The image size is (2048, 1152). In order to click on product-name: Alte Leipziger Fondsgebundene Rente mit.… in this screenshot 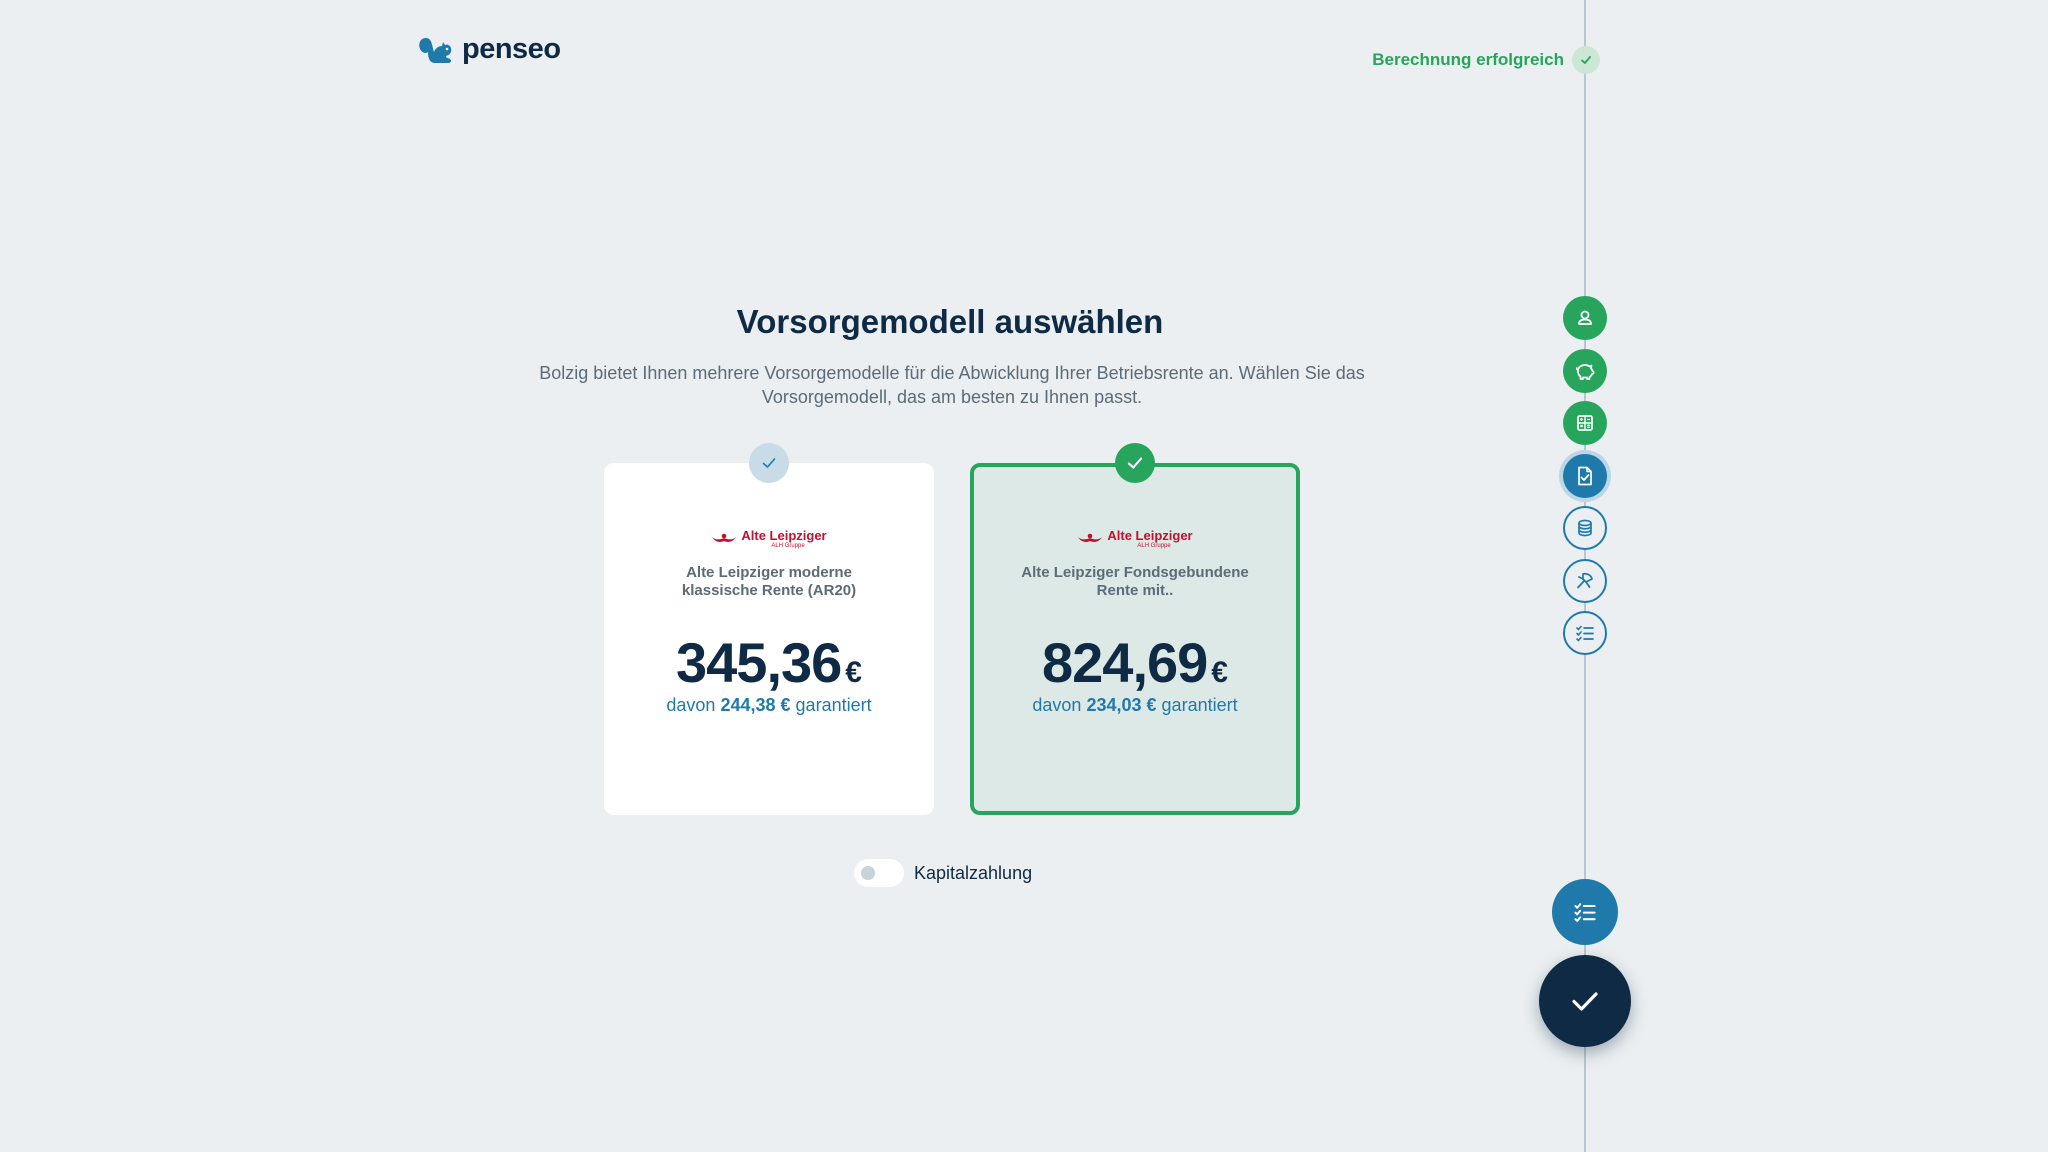, I will do `click(1135, 581)`.